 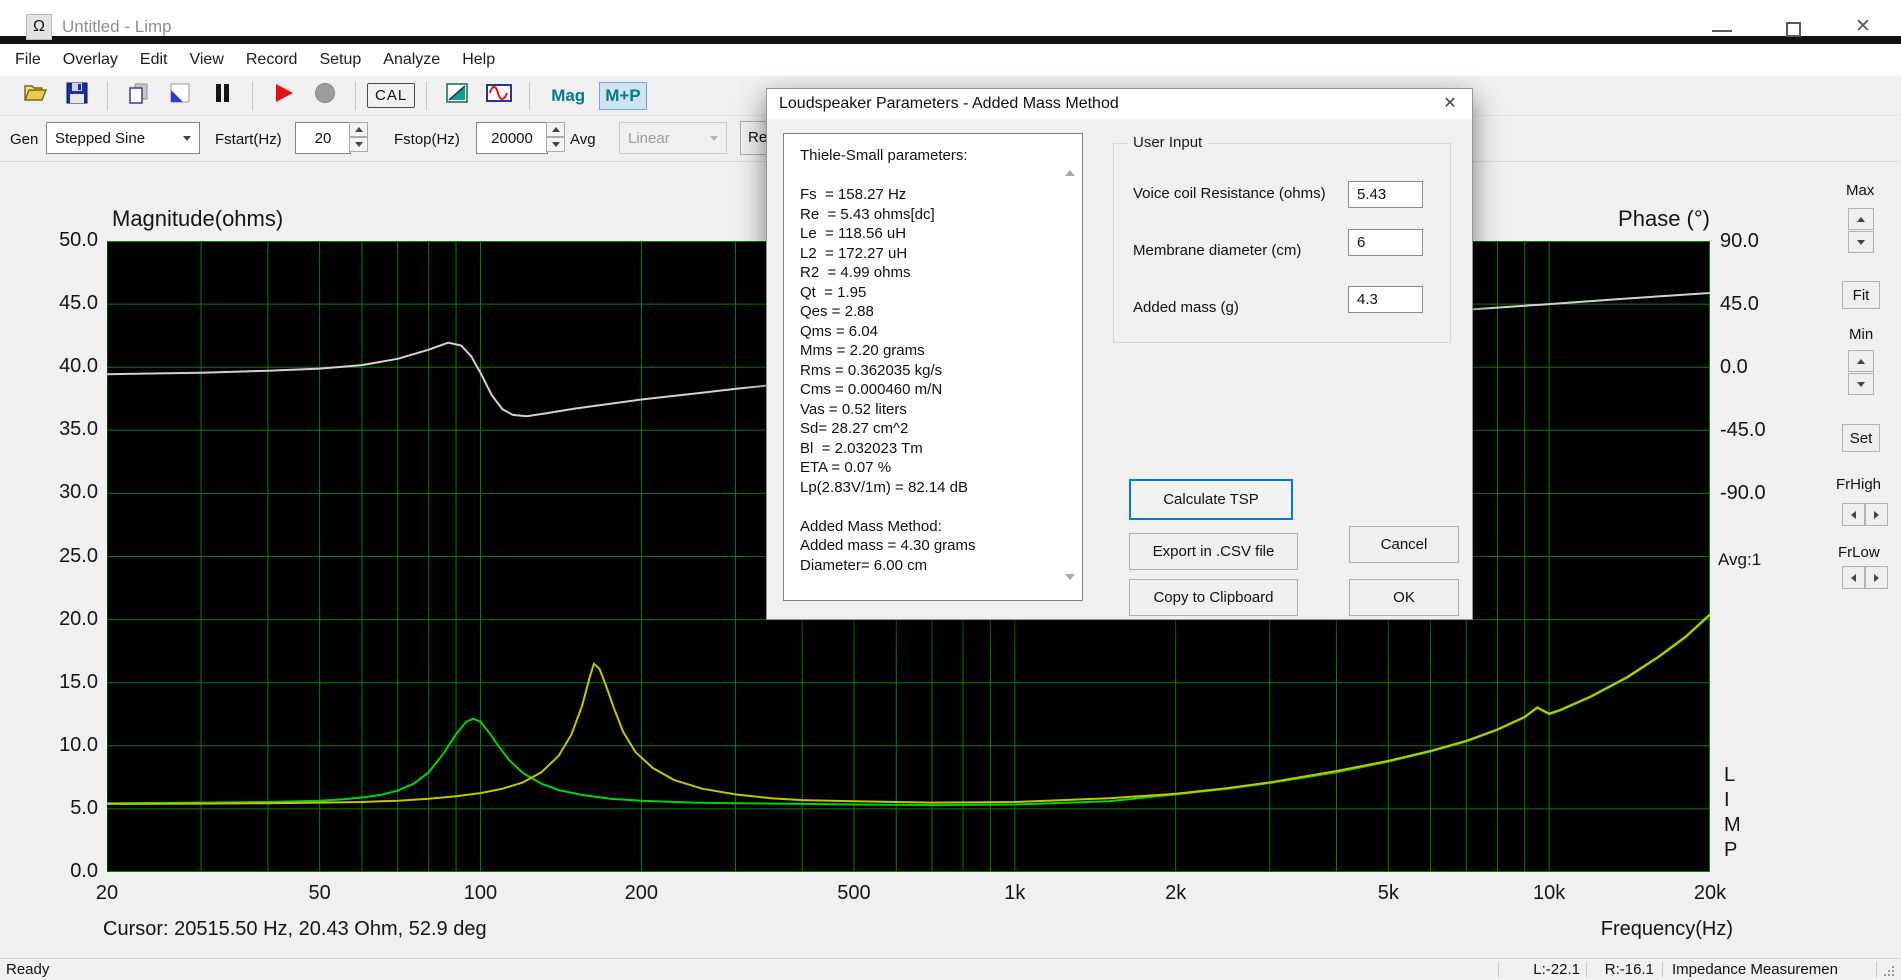 What do you see at coordinates (1404, 544) in the screenshot?
I see `cancel-button: Cancel` at bounding box center [1404, 544].